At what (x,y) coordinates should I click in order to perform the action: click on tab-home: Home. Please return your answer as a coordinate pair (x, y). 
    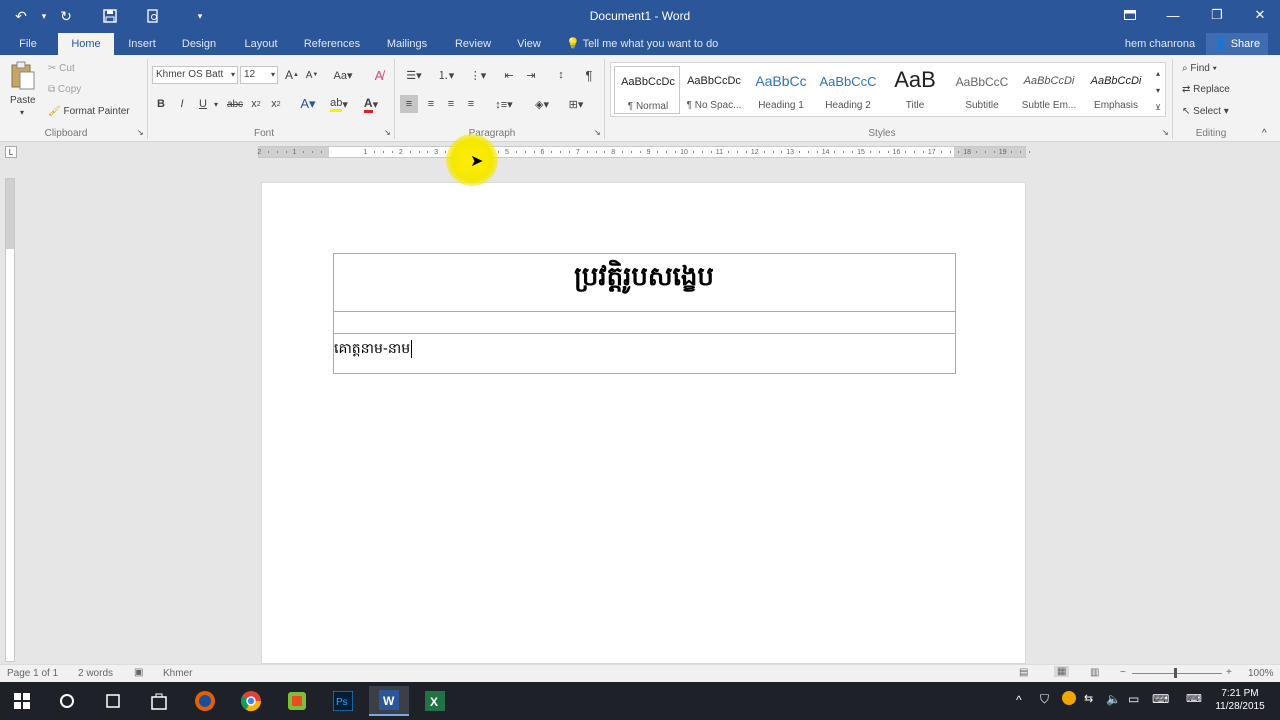
    Looking at the image, I should click on (86, 44).